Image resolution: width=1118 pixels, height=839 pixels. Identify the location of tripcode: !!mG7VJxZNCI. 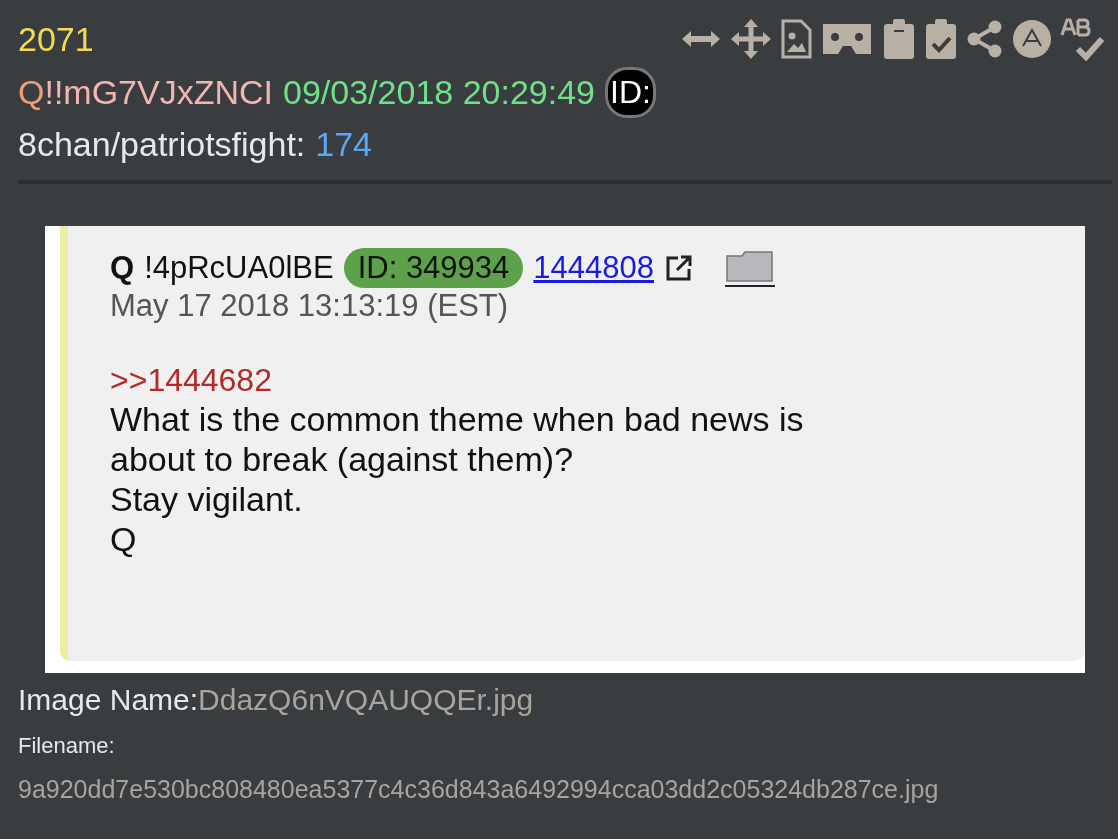
(159, 92).